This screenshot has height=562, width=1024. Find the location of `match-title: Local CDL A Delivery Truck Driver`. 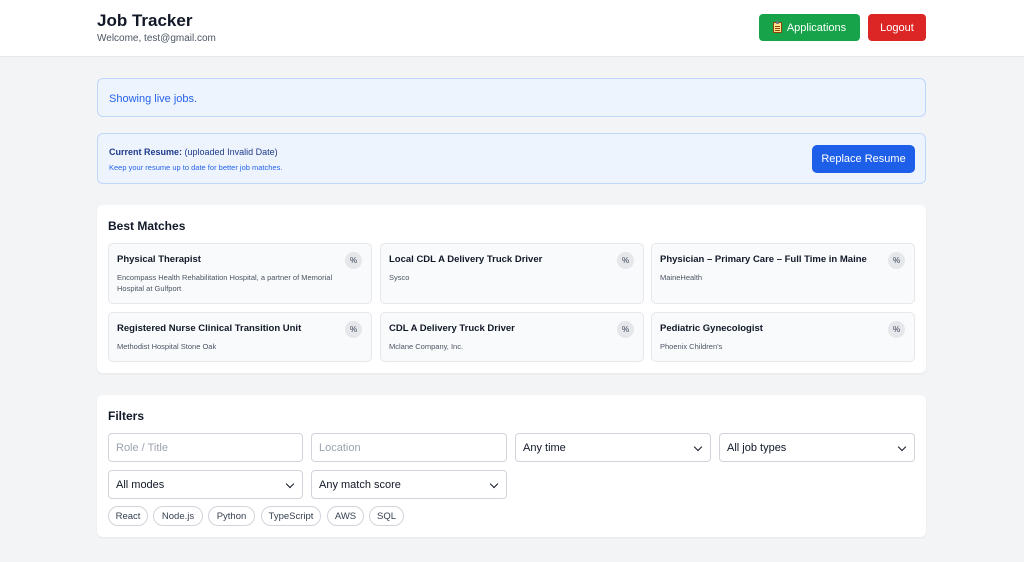

match-title: Local CDL A Delivery Truck Driver is located at coordinates (466, 259).